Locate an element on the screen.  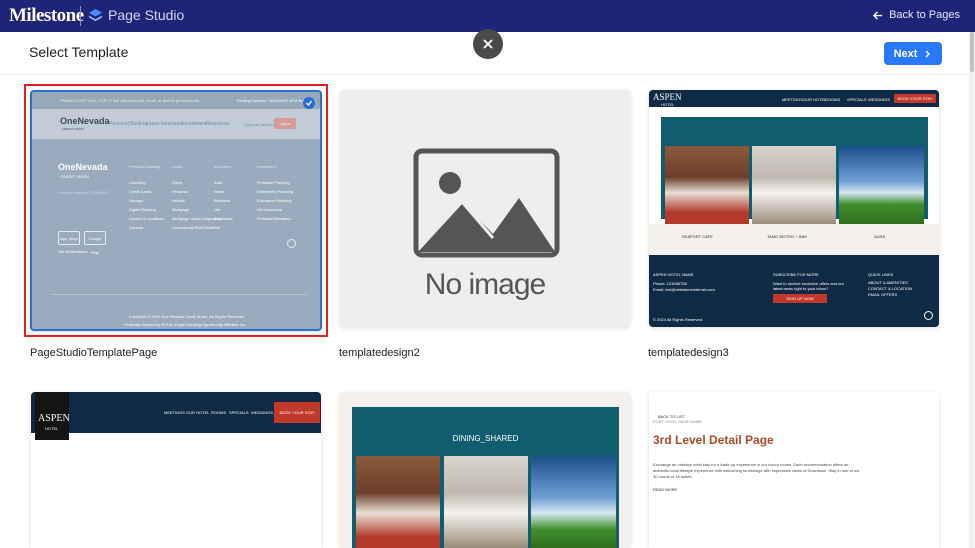
thumb-footer-routing: Routing Number: 322484107 is located at coordinates (84, 192).